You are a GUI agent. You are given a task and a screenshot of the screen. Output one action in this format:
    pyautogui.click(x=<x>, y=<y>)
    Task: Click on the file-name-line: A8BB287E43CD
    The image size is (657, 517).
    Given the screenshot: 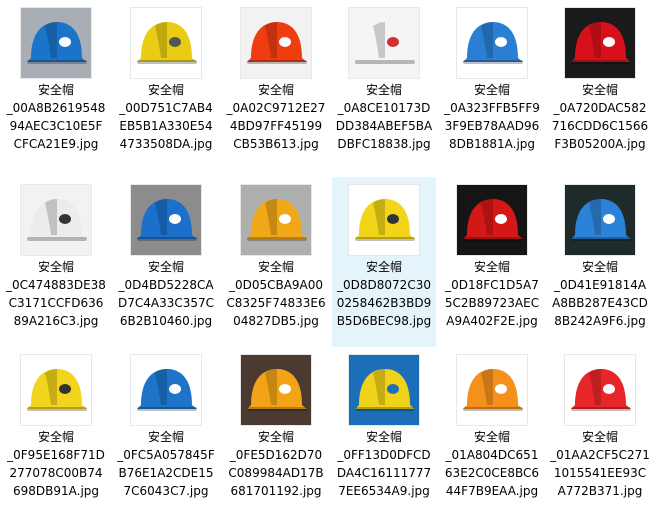 What is the action you would take?
    pyautogui.click(x=600, y=303)
    